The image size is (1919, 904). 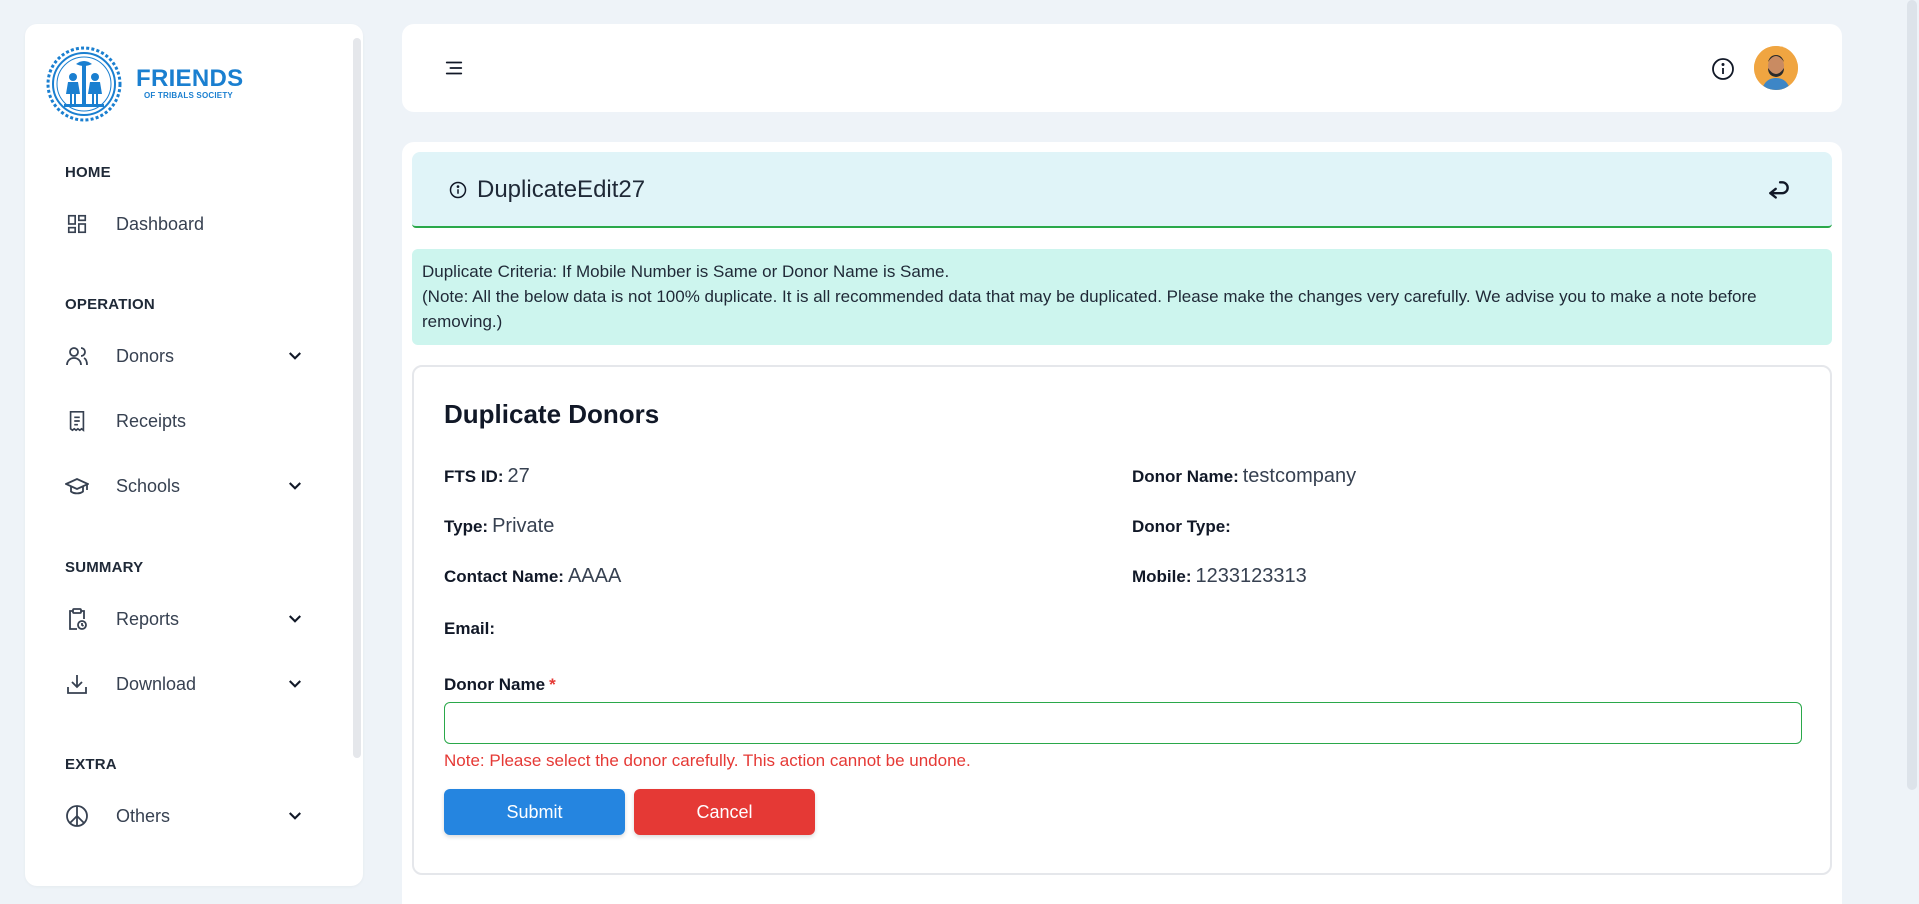 What do you see at coordinates (552, 414) in the screenshot?
I see `card-title: Duplicate Donors` at bounding box center [552, 414].